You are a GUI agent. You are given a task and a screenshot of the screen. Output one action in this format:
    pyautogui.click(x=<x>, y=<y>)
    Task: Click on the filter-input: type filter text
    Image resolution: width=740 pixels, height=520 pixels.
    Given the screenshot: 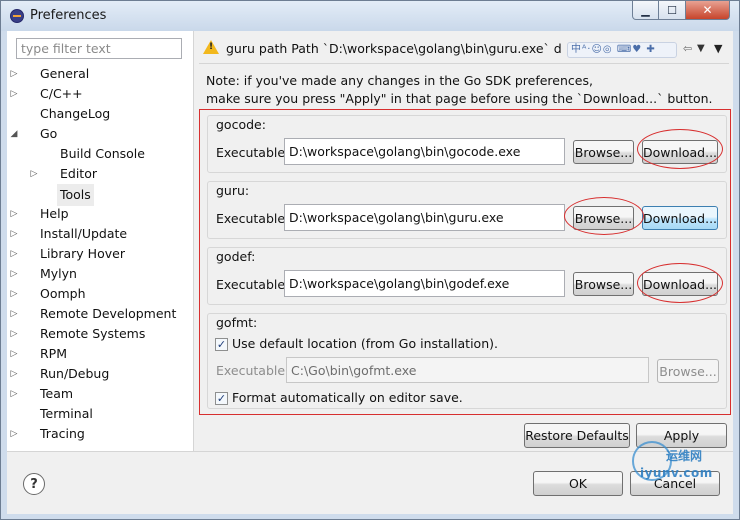 What is the action you would take?
    pyautogui.click(x=99, y=48)
    